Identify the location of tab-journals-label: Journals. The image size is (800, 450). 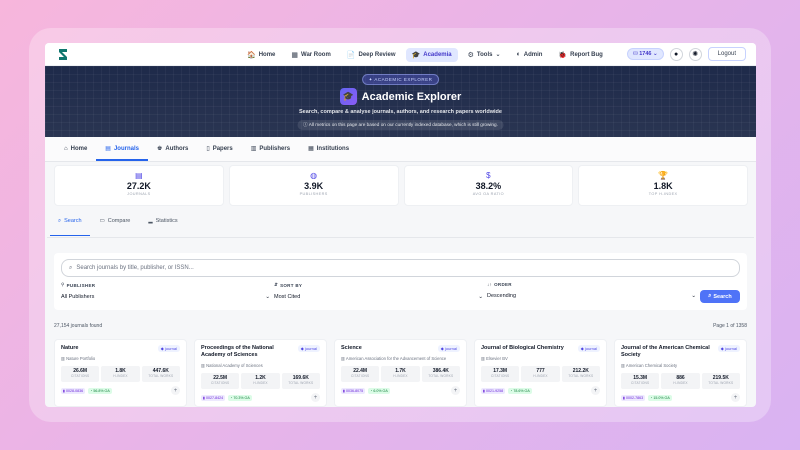
(126, 148).